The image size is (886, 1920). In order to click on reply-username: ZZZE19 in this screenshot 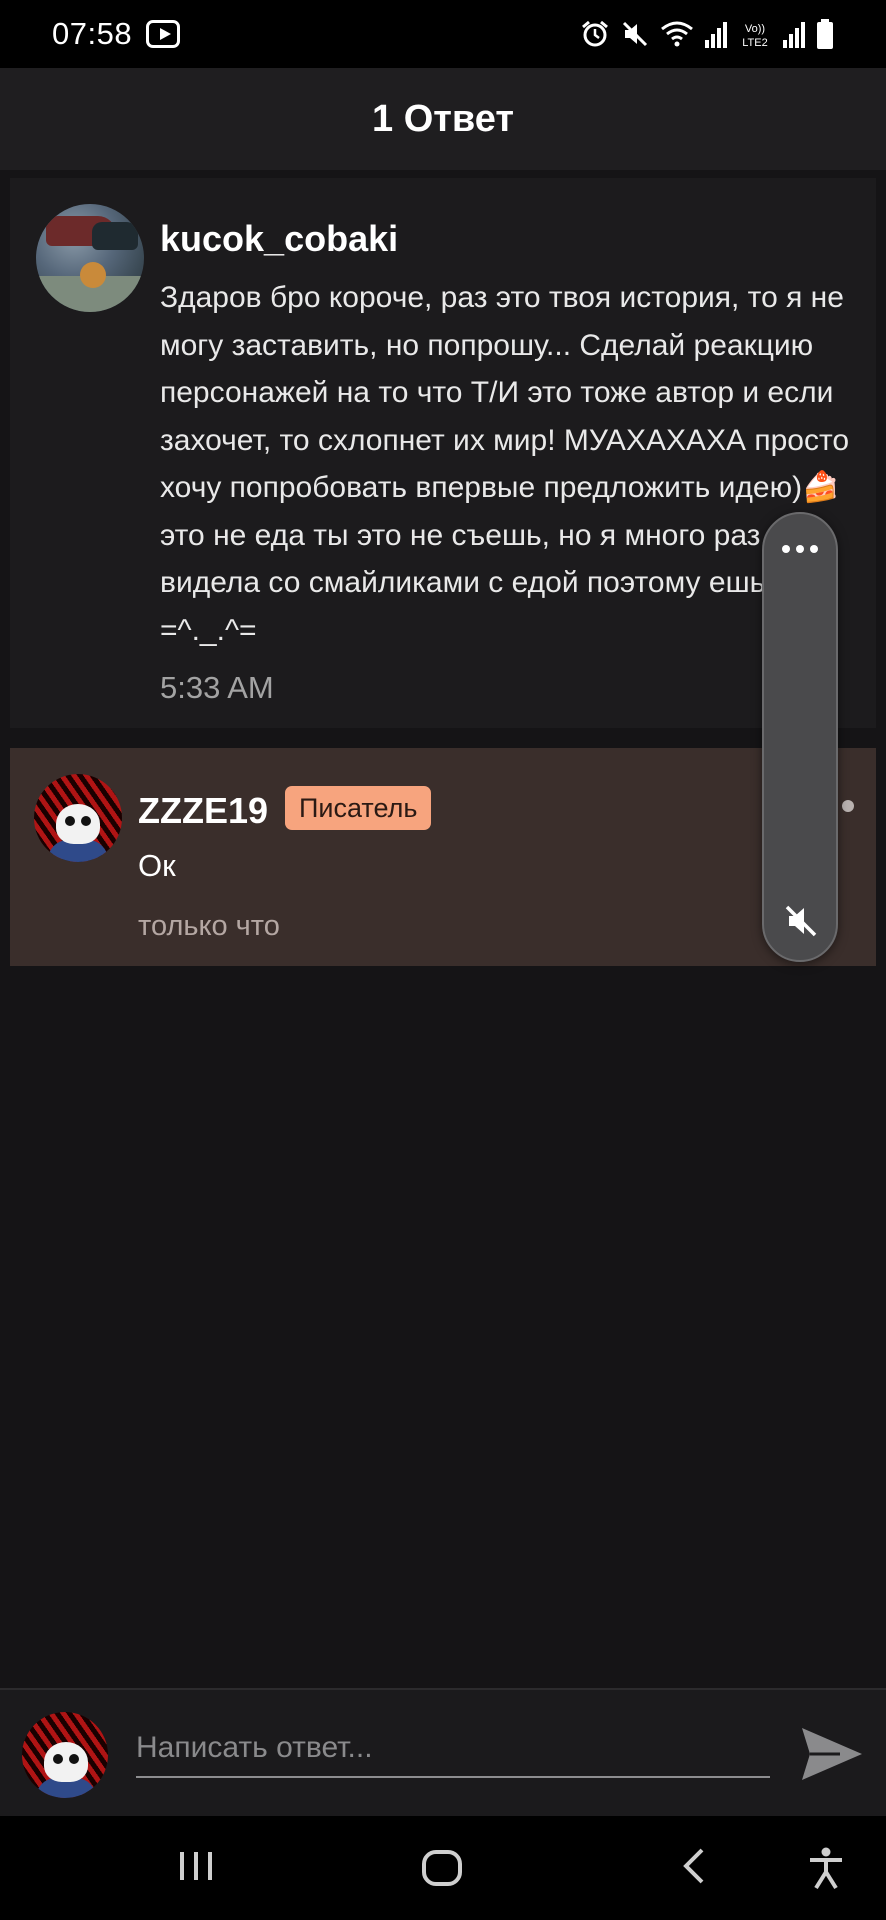, I will do `click(203, 811)`.